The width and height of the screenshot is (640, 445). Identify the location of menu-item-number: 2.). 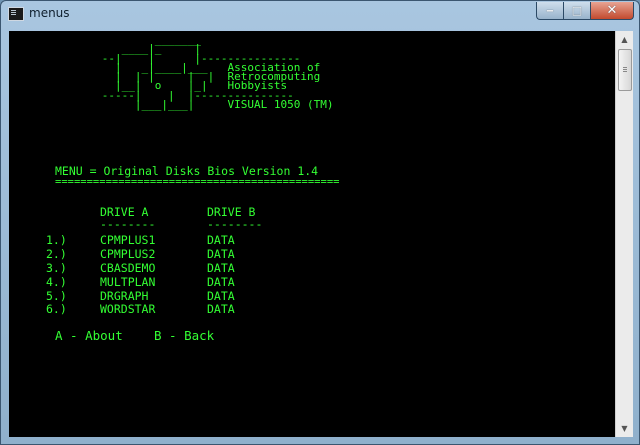
(56, 254).